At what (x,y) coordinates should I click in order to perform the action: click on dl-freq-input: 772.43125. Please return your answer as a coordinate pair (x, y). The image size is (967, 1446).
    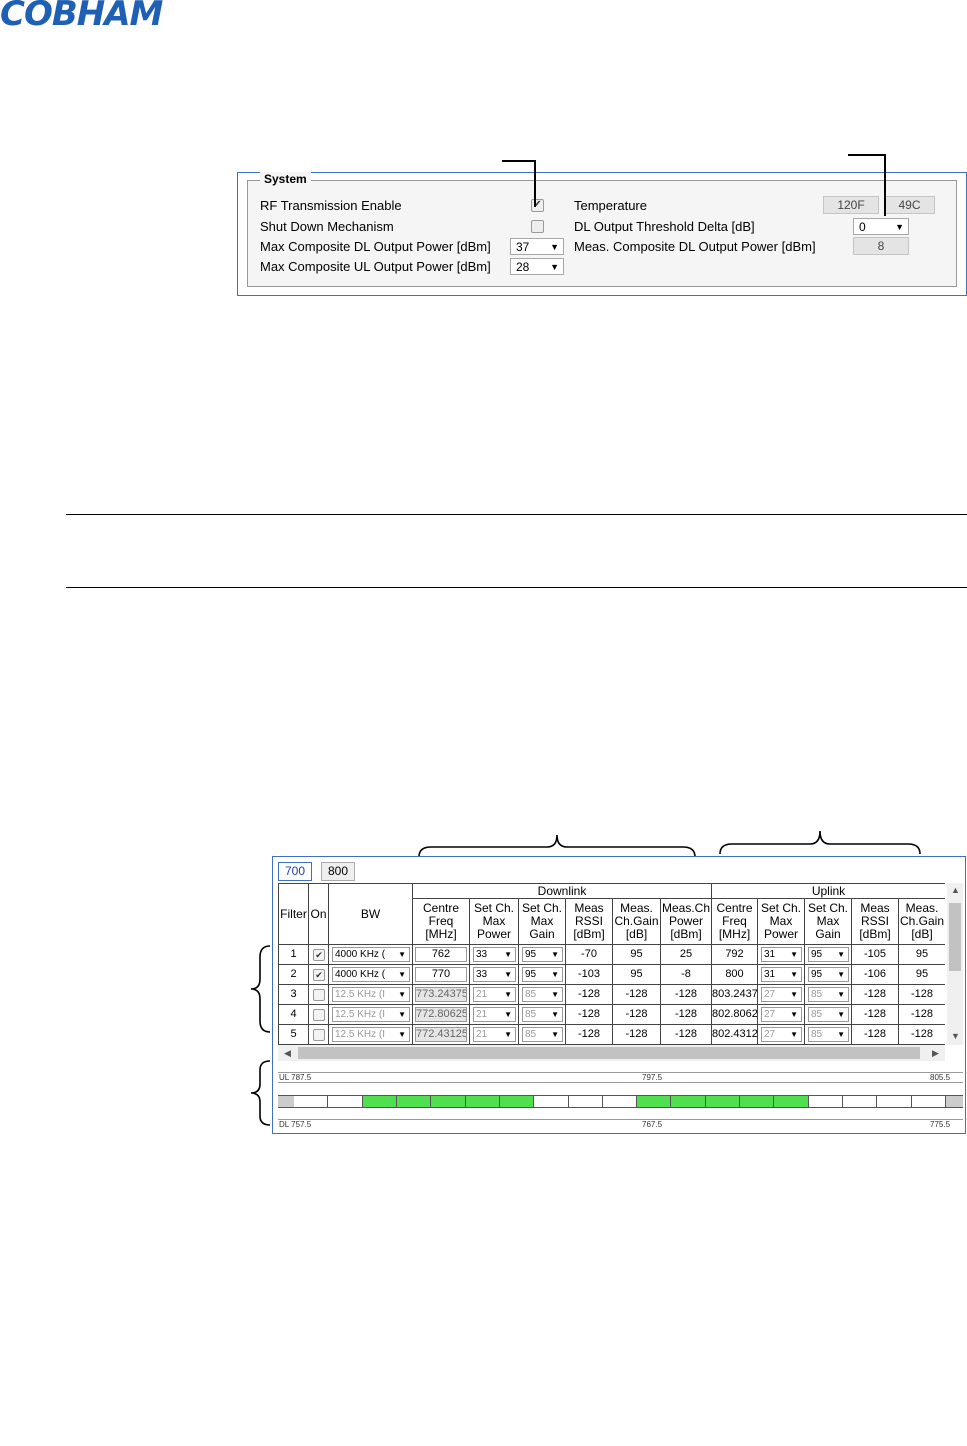
    Looking at the image, I should click on (441, 1034).